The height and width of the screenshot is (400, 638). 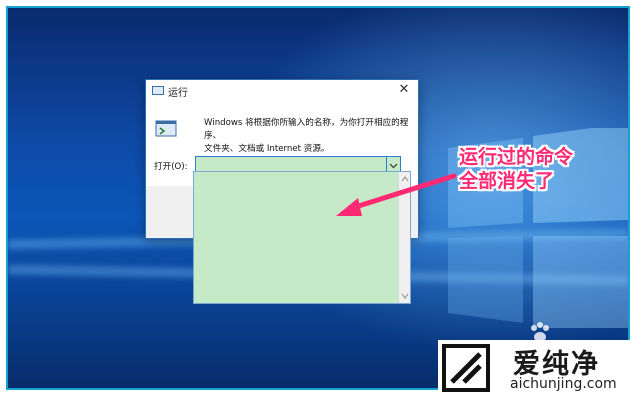 What do you see at coordinates (282, 91) in the screenshot?
I see `title-bar: 运行 ✕` at bounding box center [282, 91].